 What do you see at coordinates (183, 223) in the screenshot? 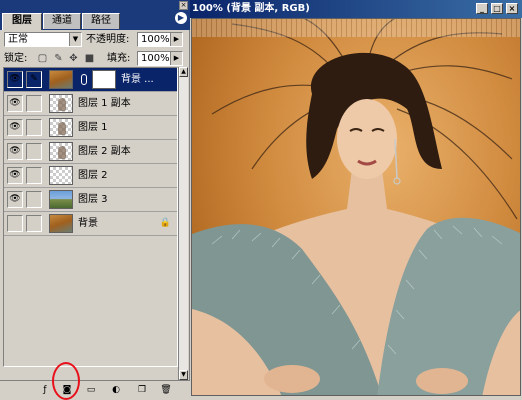
I see `layers-scrollbar: ▲ ▼` at bounding box center [183, 223].